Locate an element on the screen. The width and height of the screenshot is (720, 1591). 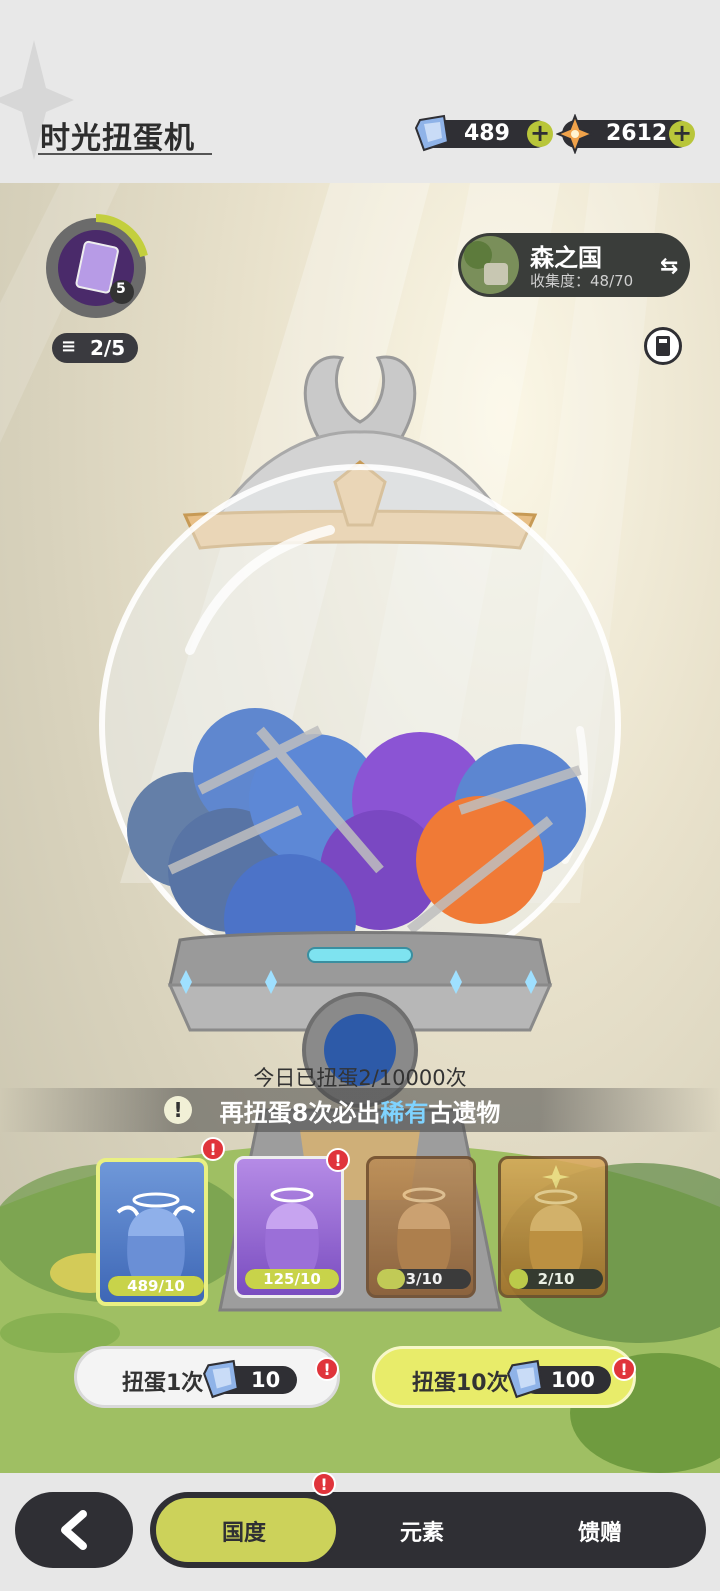
card-count: 3/10 is located at coordinates (424, 1279).